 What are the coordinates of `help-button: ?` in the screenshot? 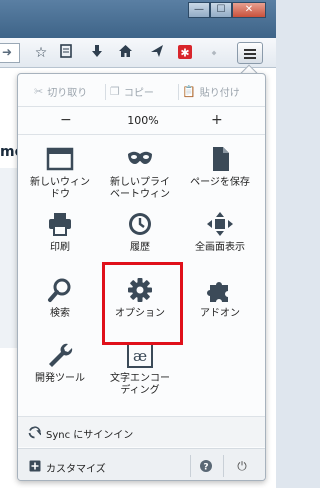 It's located at (206, 466).